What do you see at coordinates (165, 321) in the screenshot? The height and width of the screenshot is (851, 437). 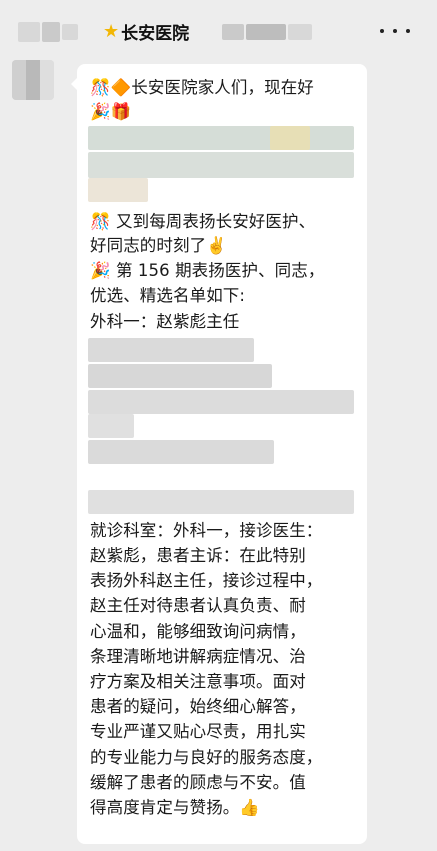 I see `first-entry: 外科一：赵紫彪主任` at bounding box center [165, 321].